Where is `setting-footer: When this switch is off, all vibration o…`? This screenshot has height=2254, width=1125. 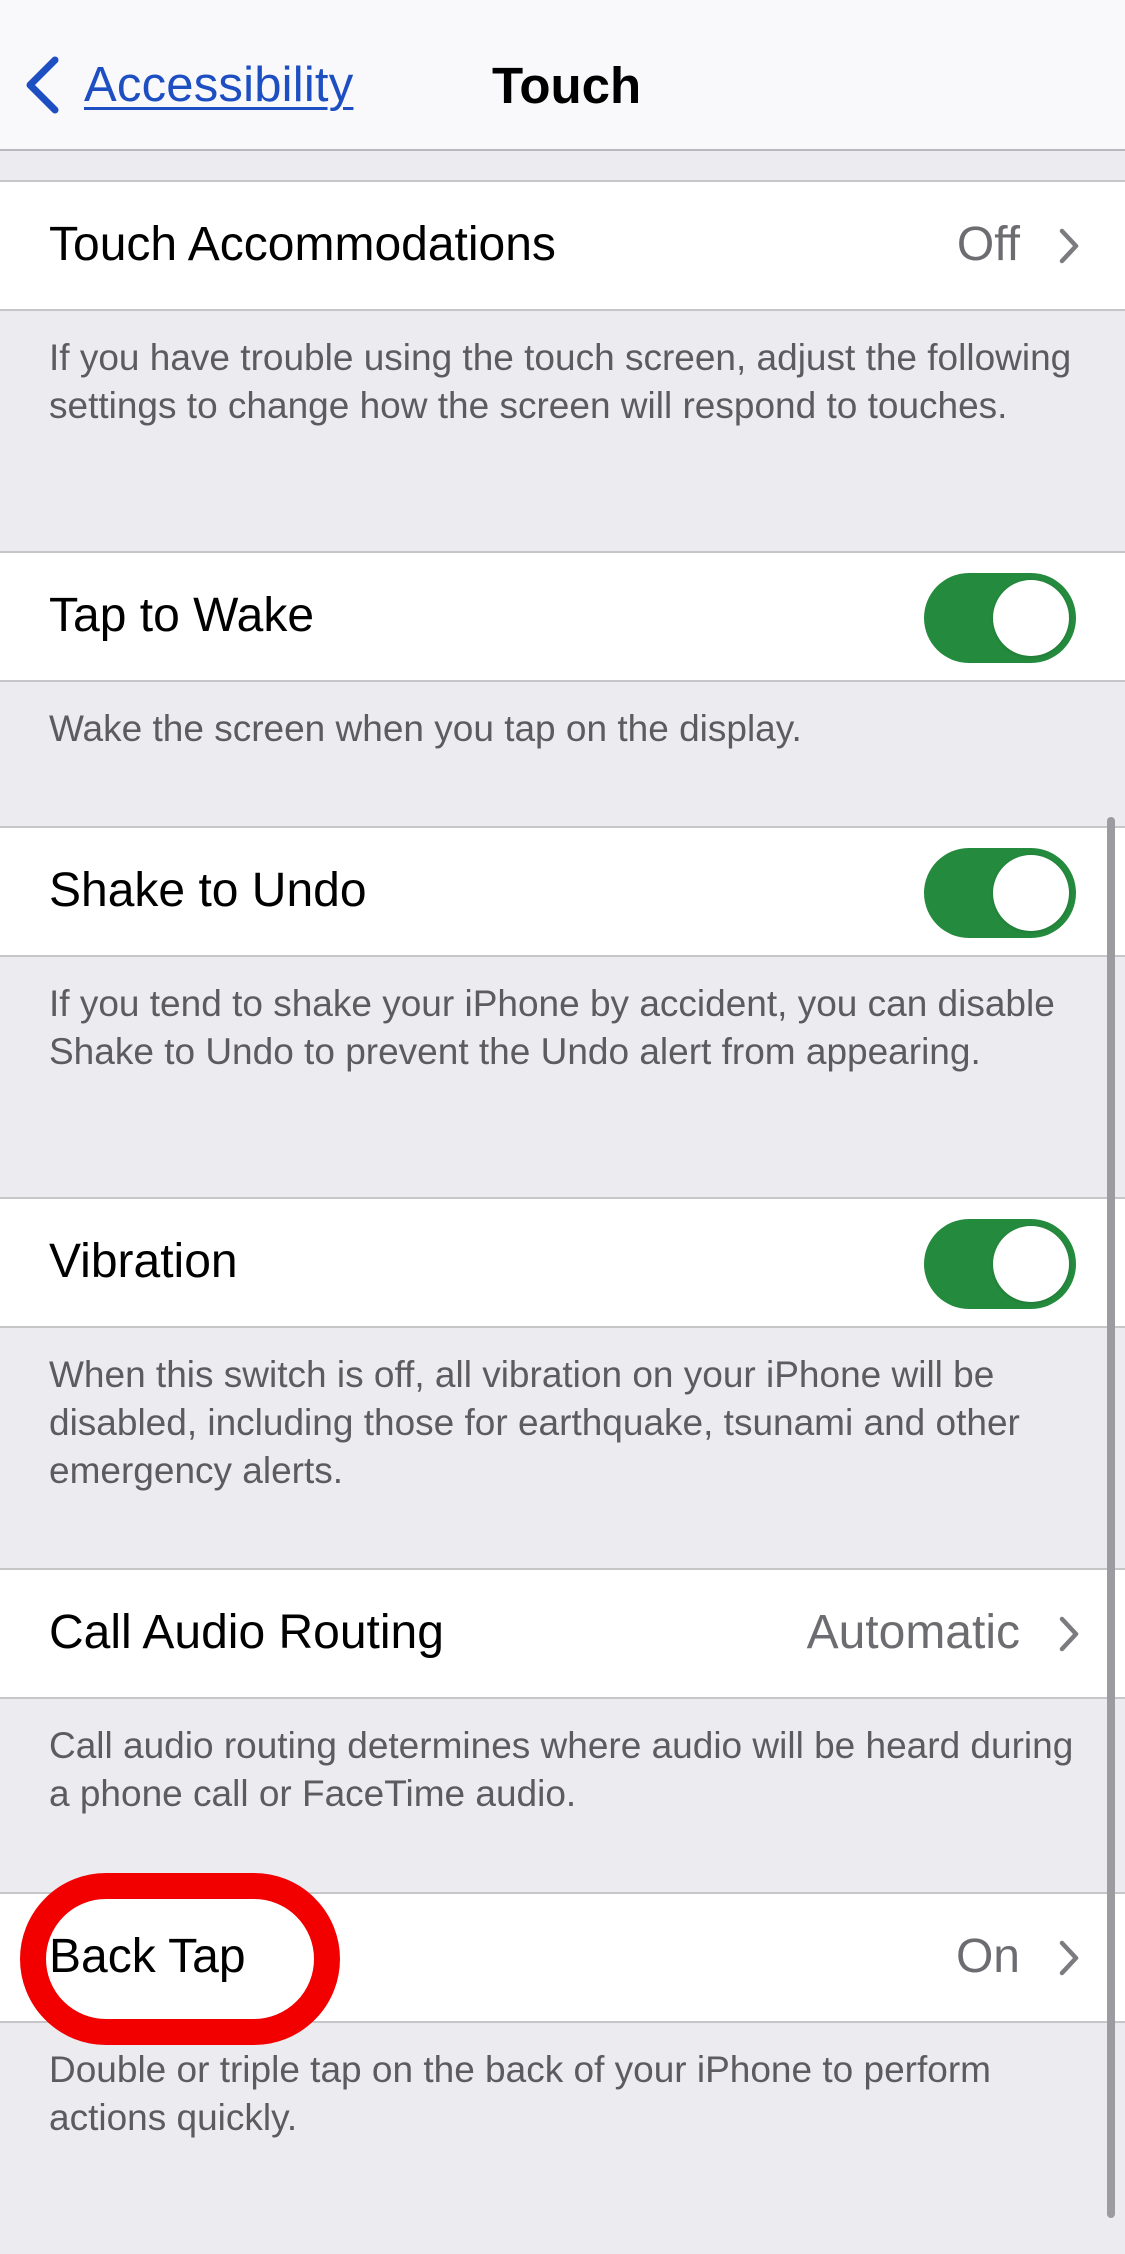 setting-footer: When this switch is off, all vibration o… is located at coordinates (534, 1422).